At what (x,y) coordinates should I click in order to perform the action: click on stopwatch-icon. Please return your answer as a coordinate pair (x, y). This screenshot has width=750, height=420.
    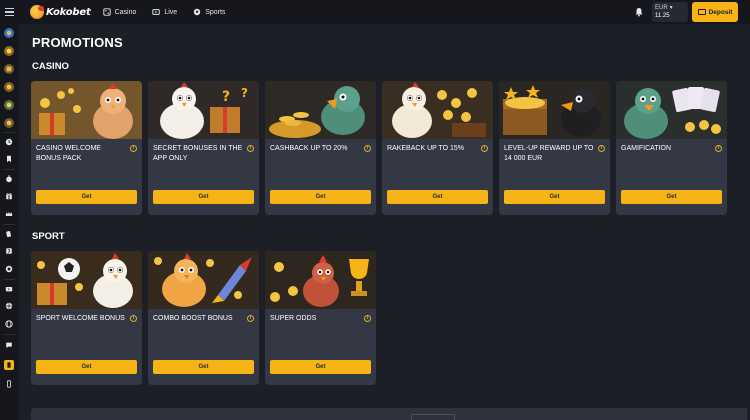
    Looking at the image, I should click on (9, 179).